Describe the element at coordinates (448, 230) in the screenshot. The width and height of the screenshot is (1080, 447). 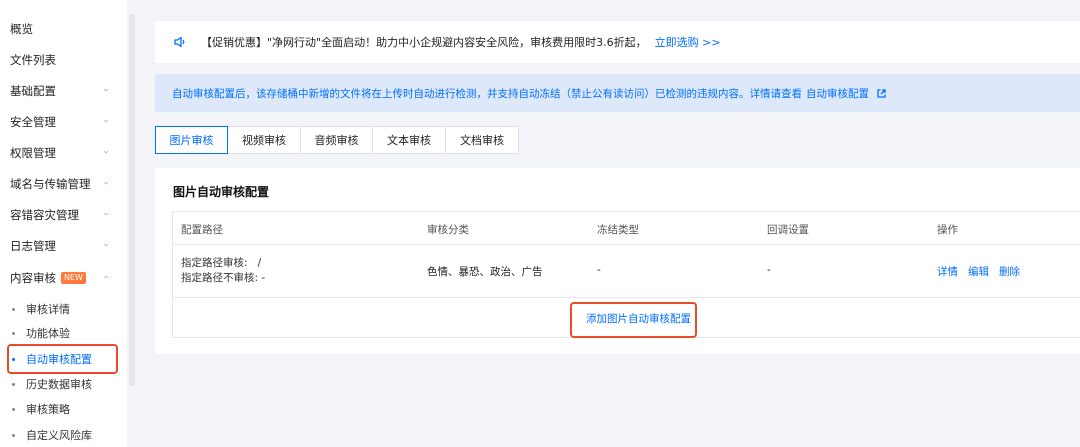
I see `column-header-category: 审核分类` at that location.